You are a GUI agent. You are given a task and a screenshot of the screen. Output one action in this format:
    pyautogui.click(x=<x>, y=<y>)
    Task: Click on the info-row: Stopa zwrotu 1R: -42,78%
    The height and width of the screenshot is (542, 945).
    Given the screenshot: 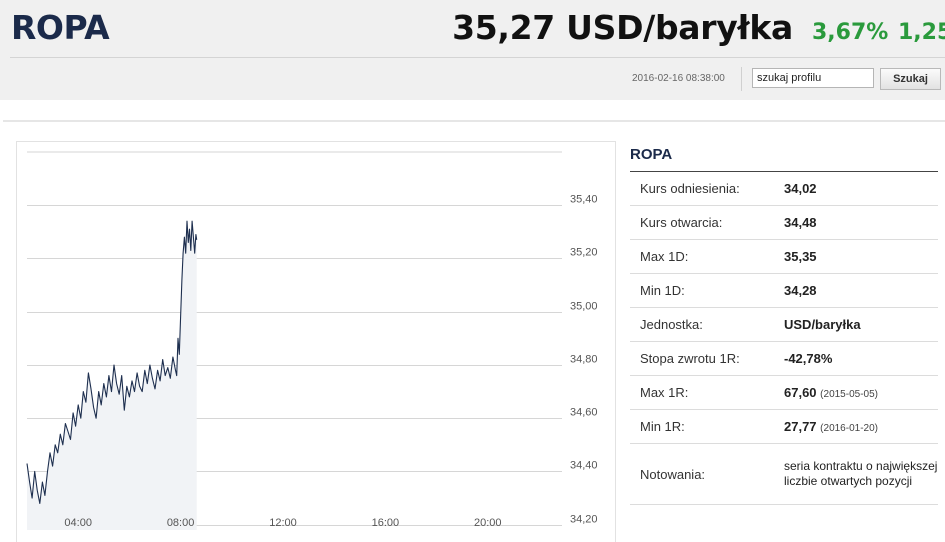 What is the action you would take?
    pyautogui.click(x=784, y=358)
    